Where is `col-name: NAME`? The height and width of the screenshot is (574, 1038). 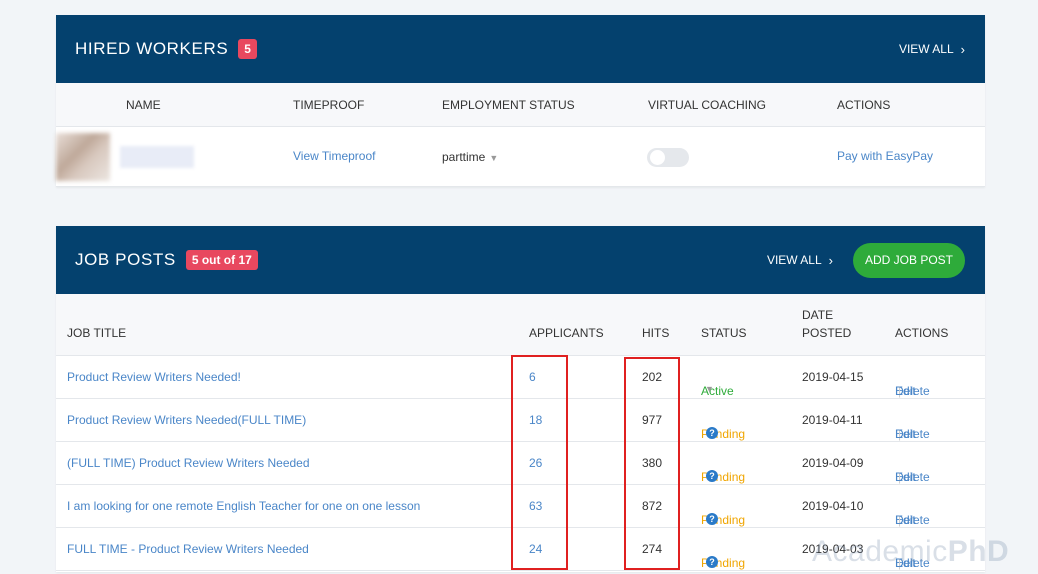
col-name: NAME is located at coordinates (143, 105).